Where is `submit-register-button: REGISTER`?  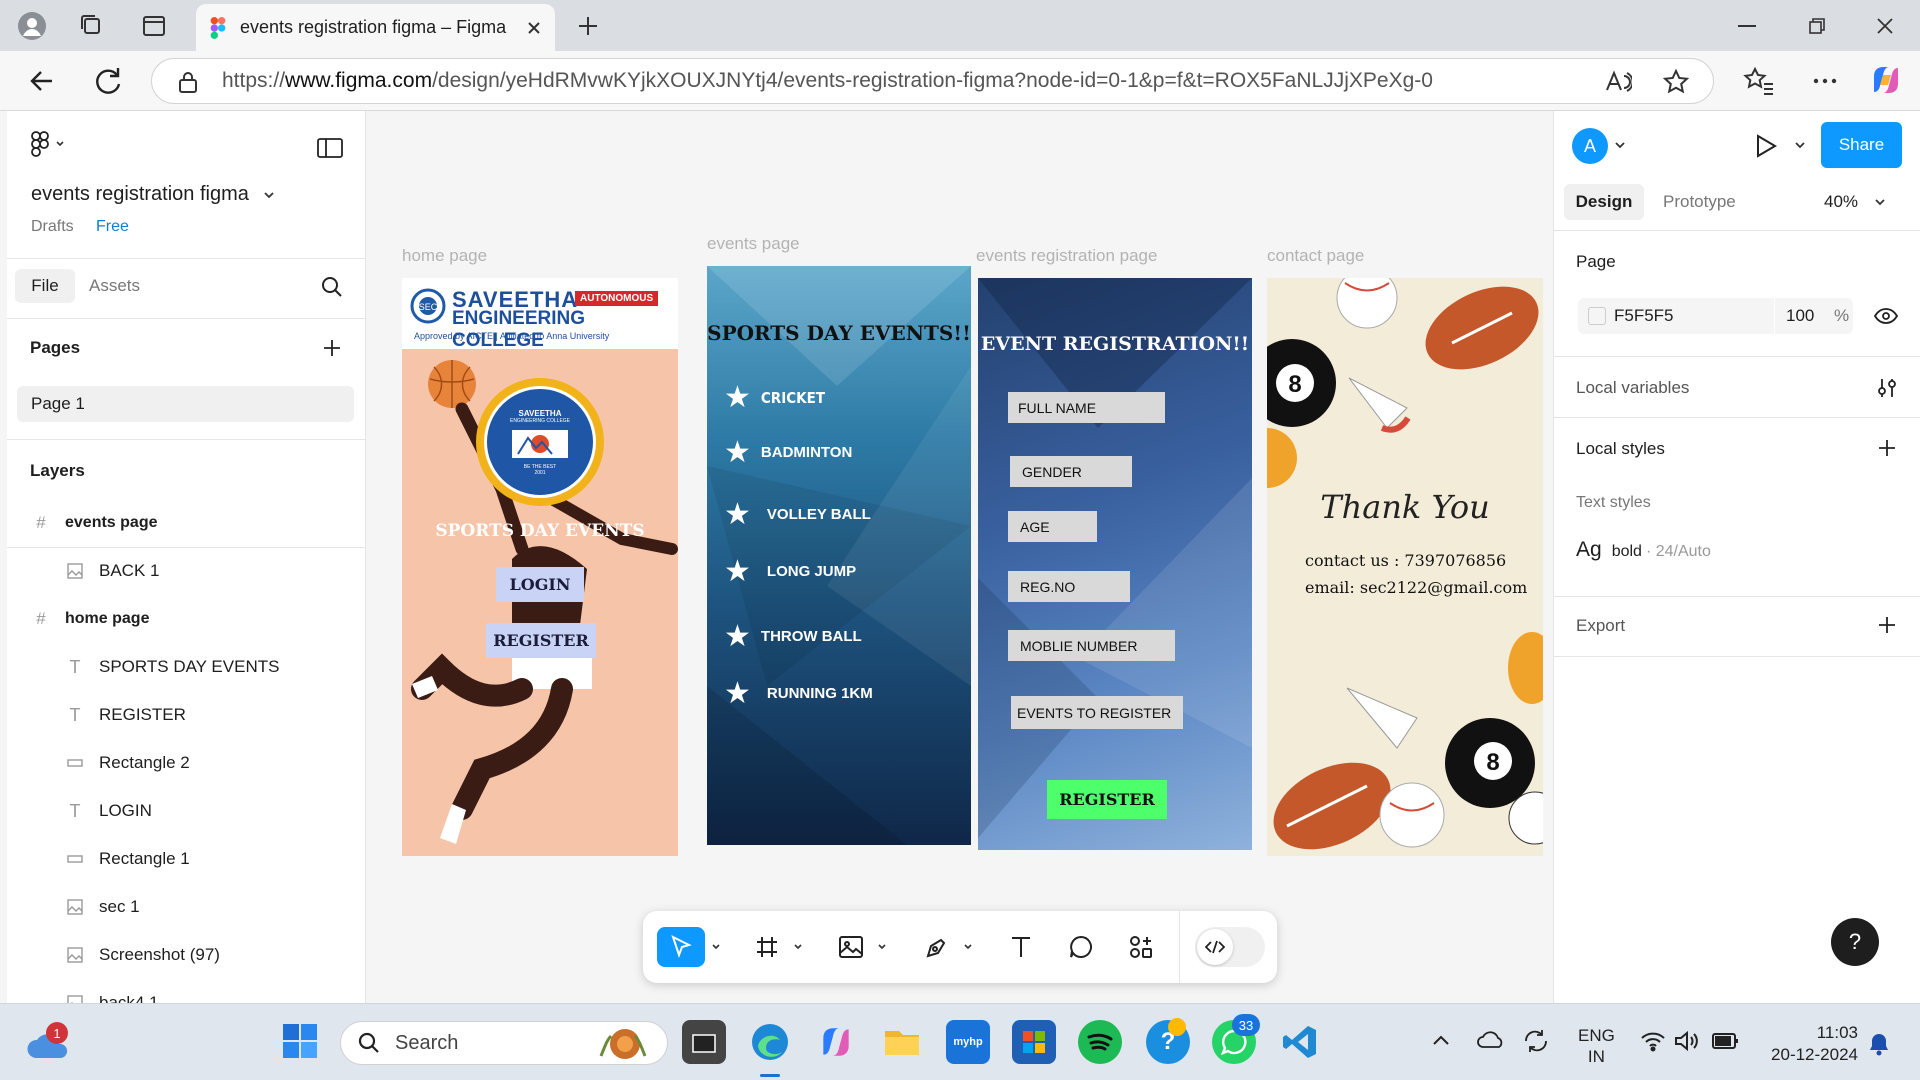
submit-register-button: REGISTER is located at coordinates (1107, 799).